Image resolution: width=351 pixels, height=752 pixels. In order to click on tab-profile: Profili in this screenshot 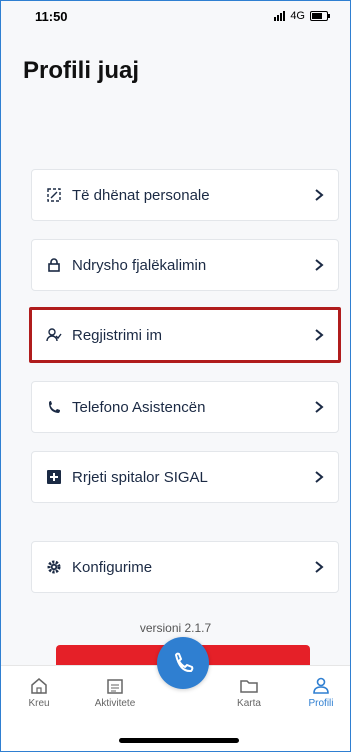, I will do `click(320, 692)`.